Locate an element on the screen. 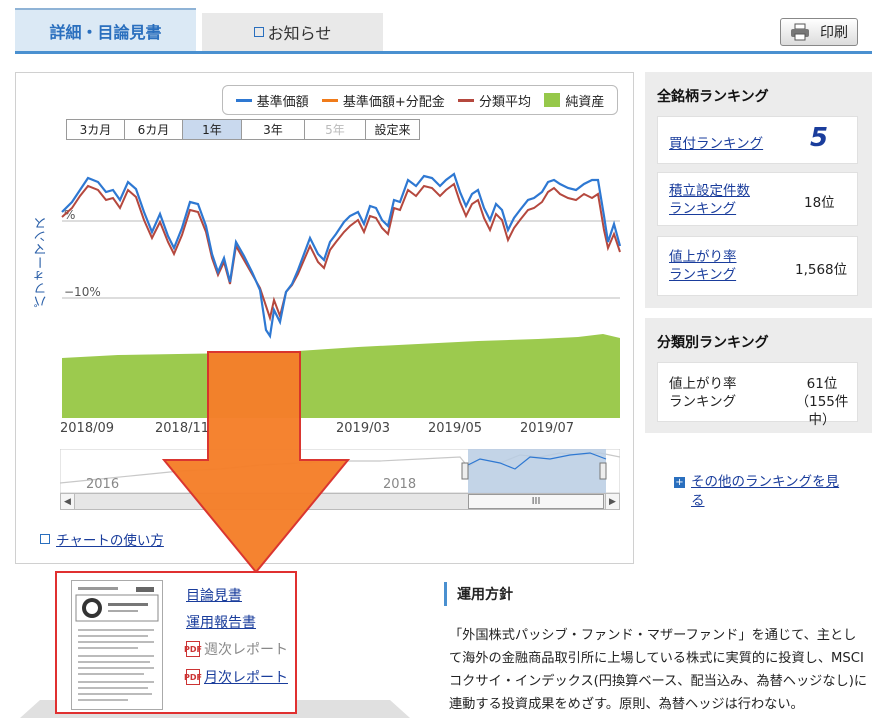  monthly-report-link: 月次レポート is located at coordinates (246, 677).